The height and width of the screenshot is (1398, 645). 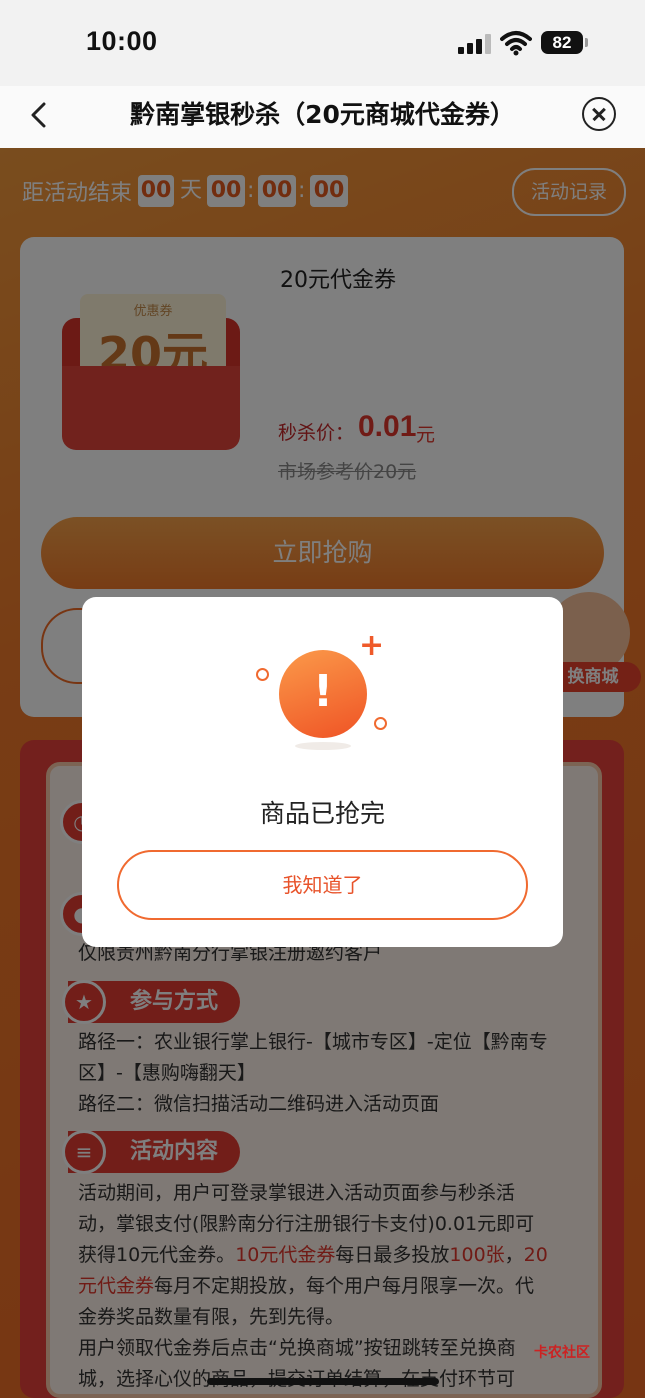 I want to click on home-indicator, so click(x=323, y=1381).